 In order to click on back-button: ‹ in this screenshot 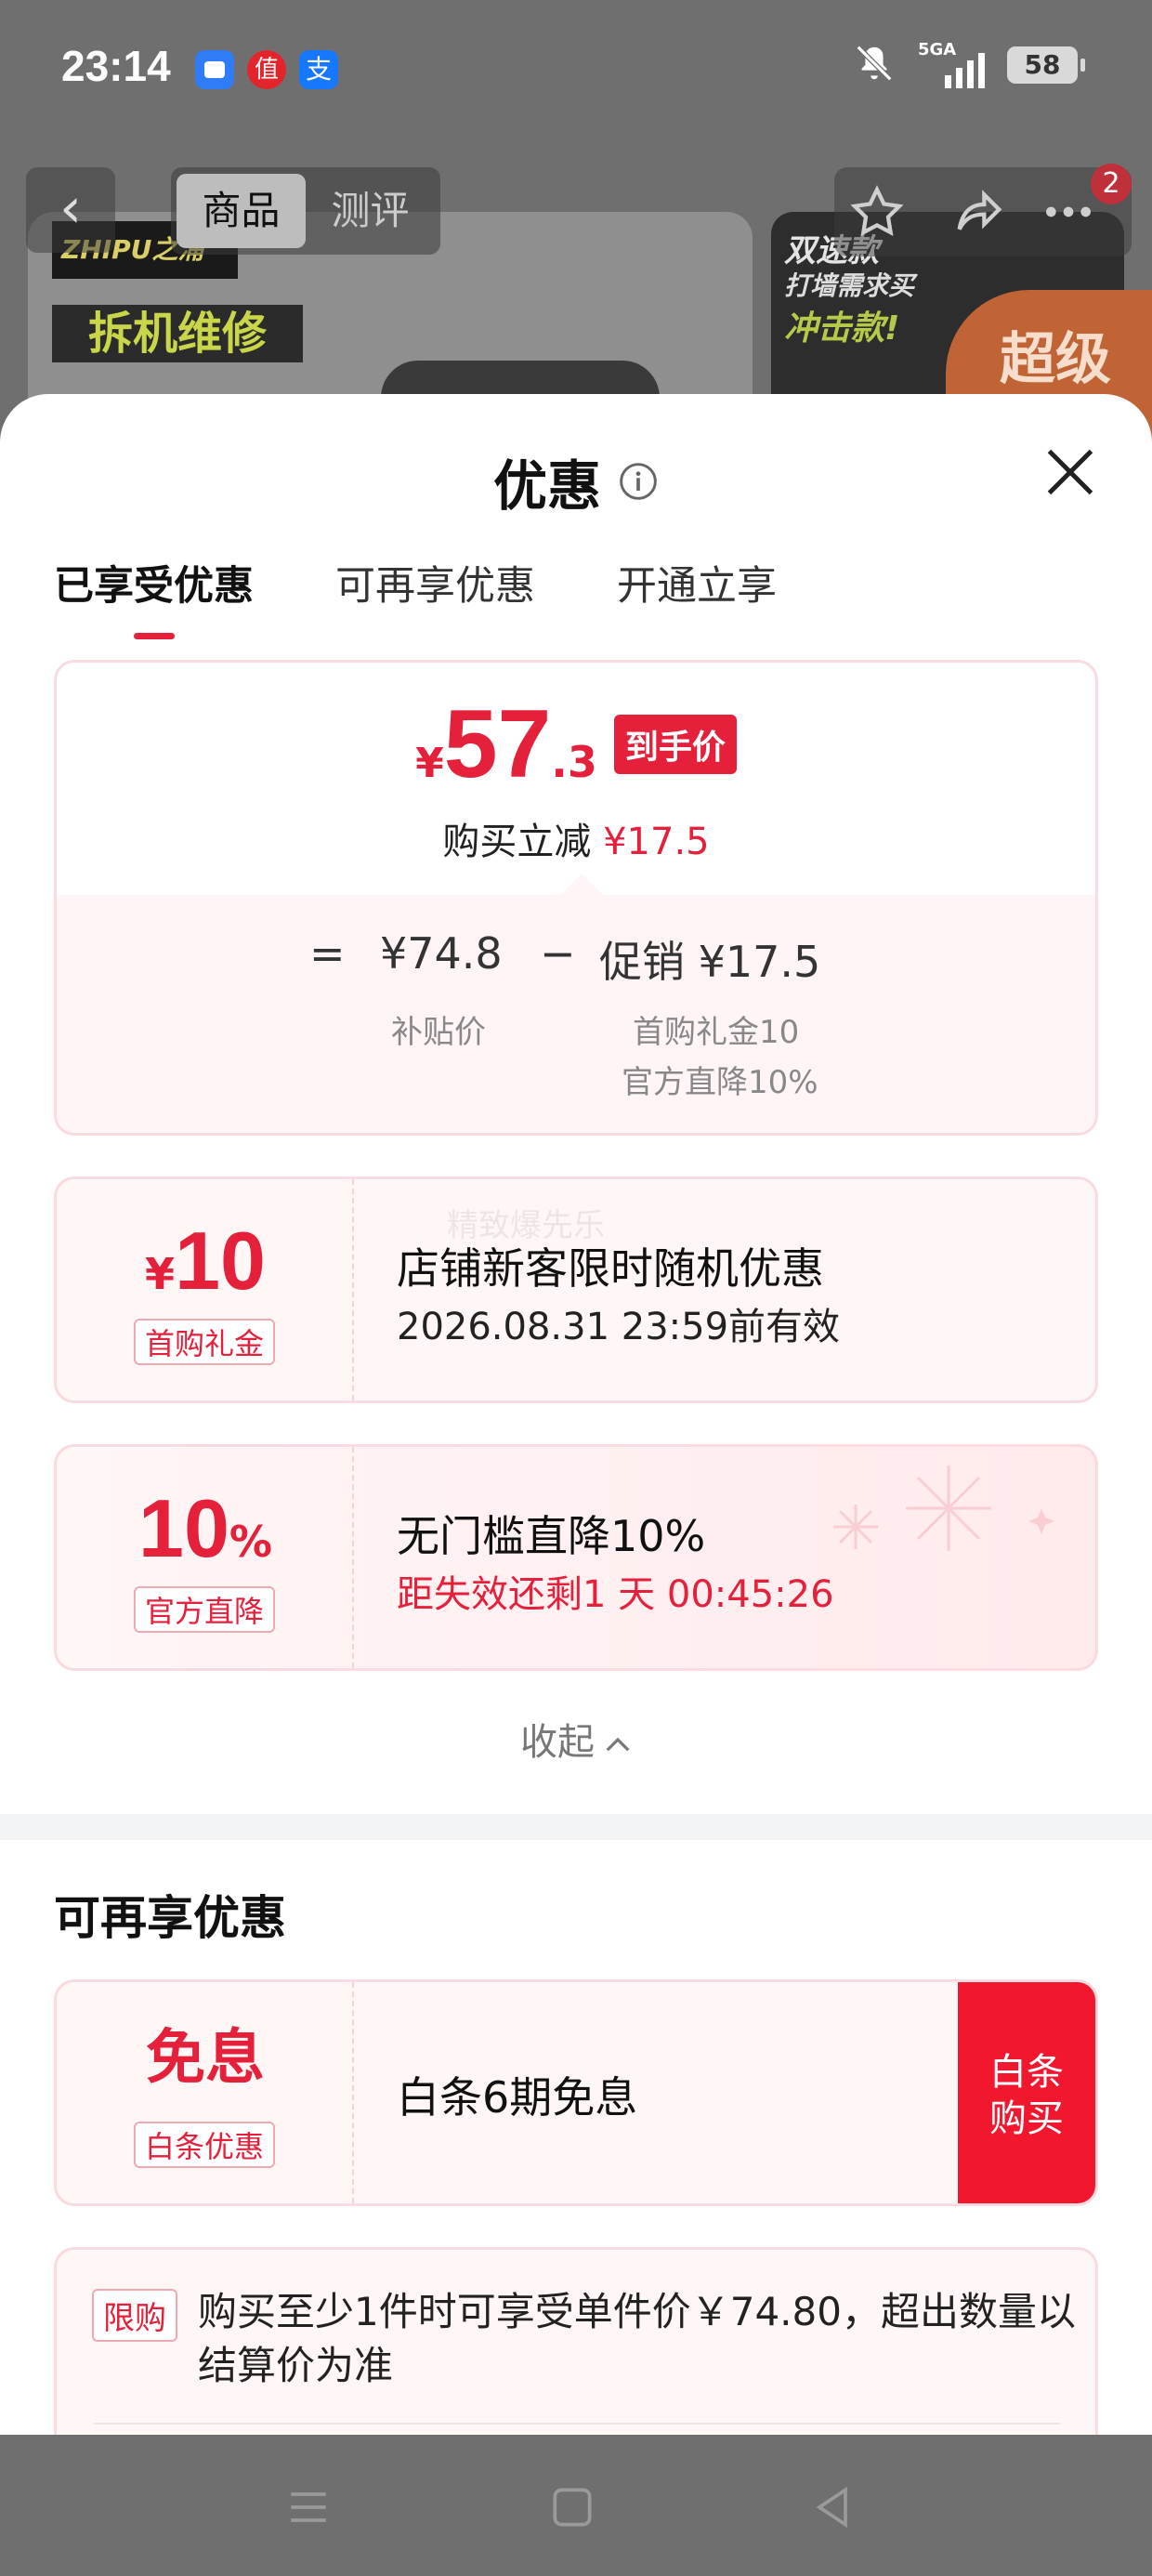, I will do `click(70, 210)`.